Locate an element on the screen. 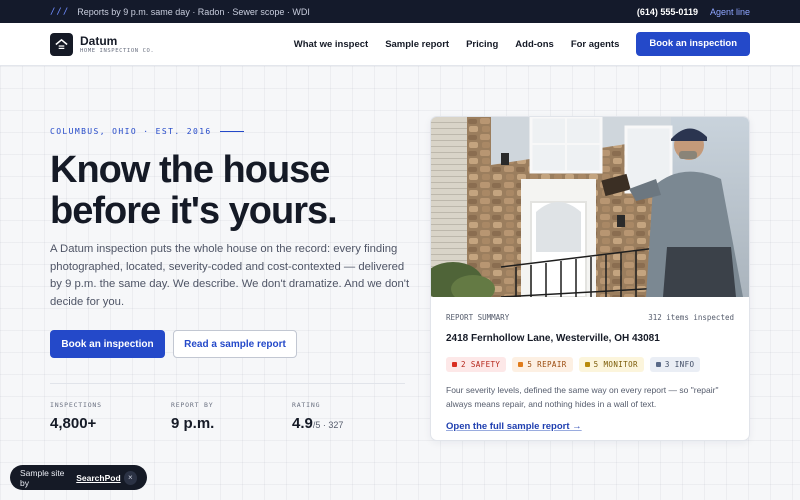  hero-cta-group: Book an inspection Read a sample report is located at coordinates (173, 344).